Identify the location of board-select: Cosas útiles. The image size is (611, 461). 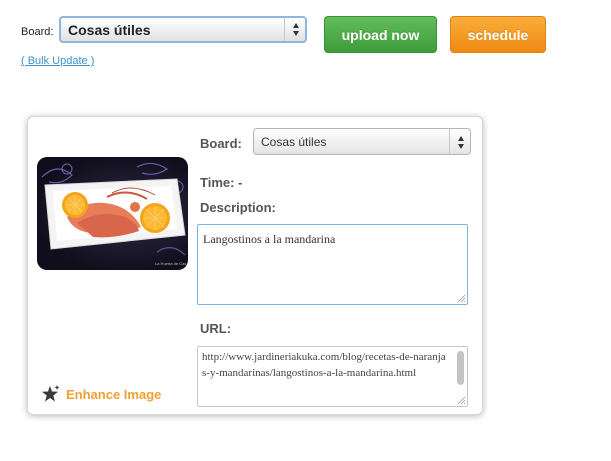
(183, 29).